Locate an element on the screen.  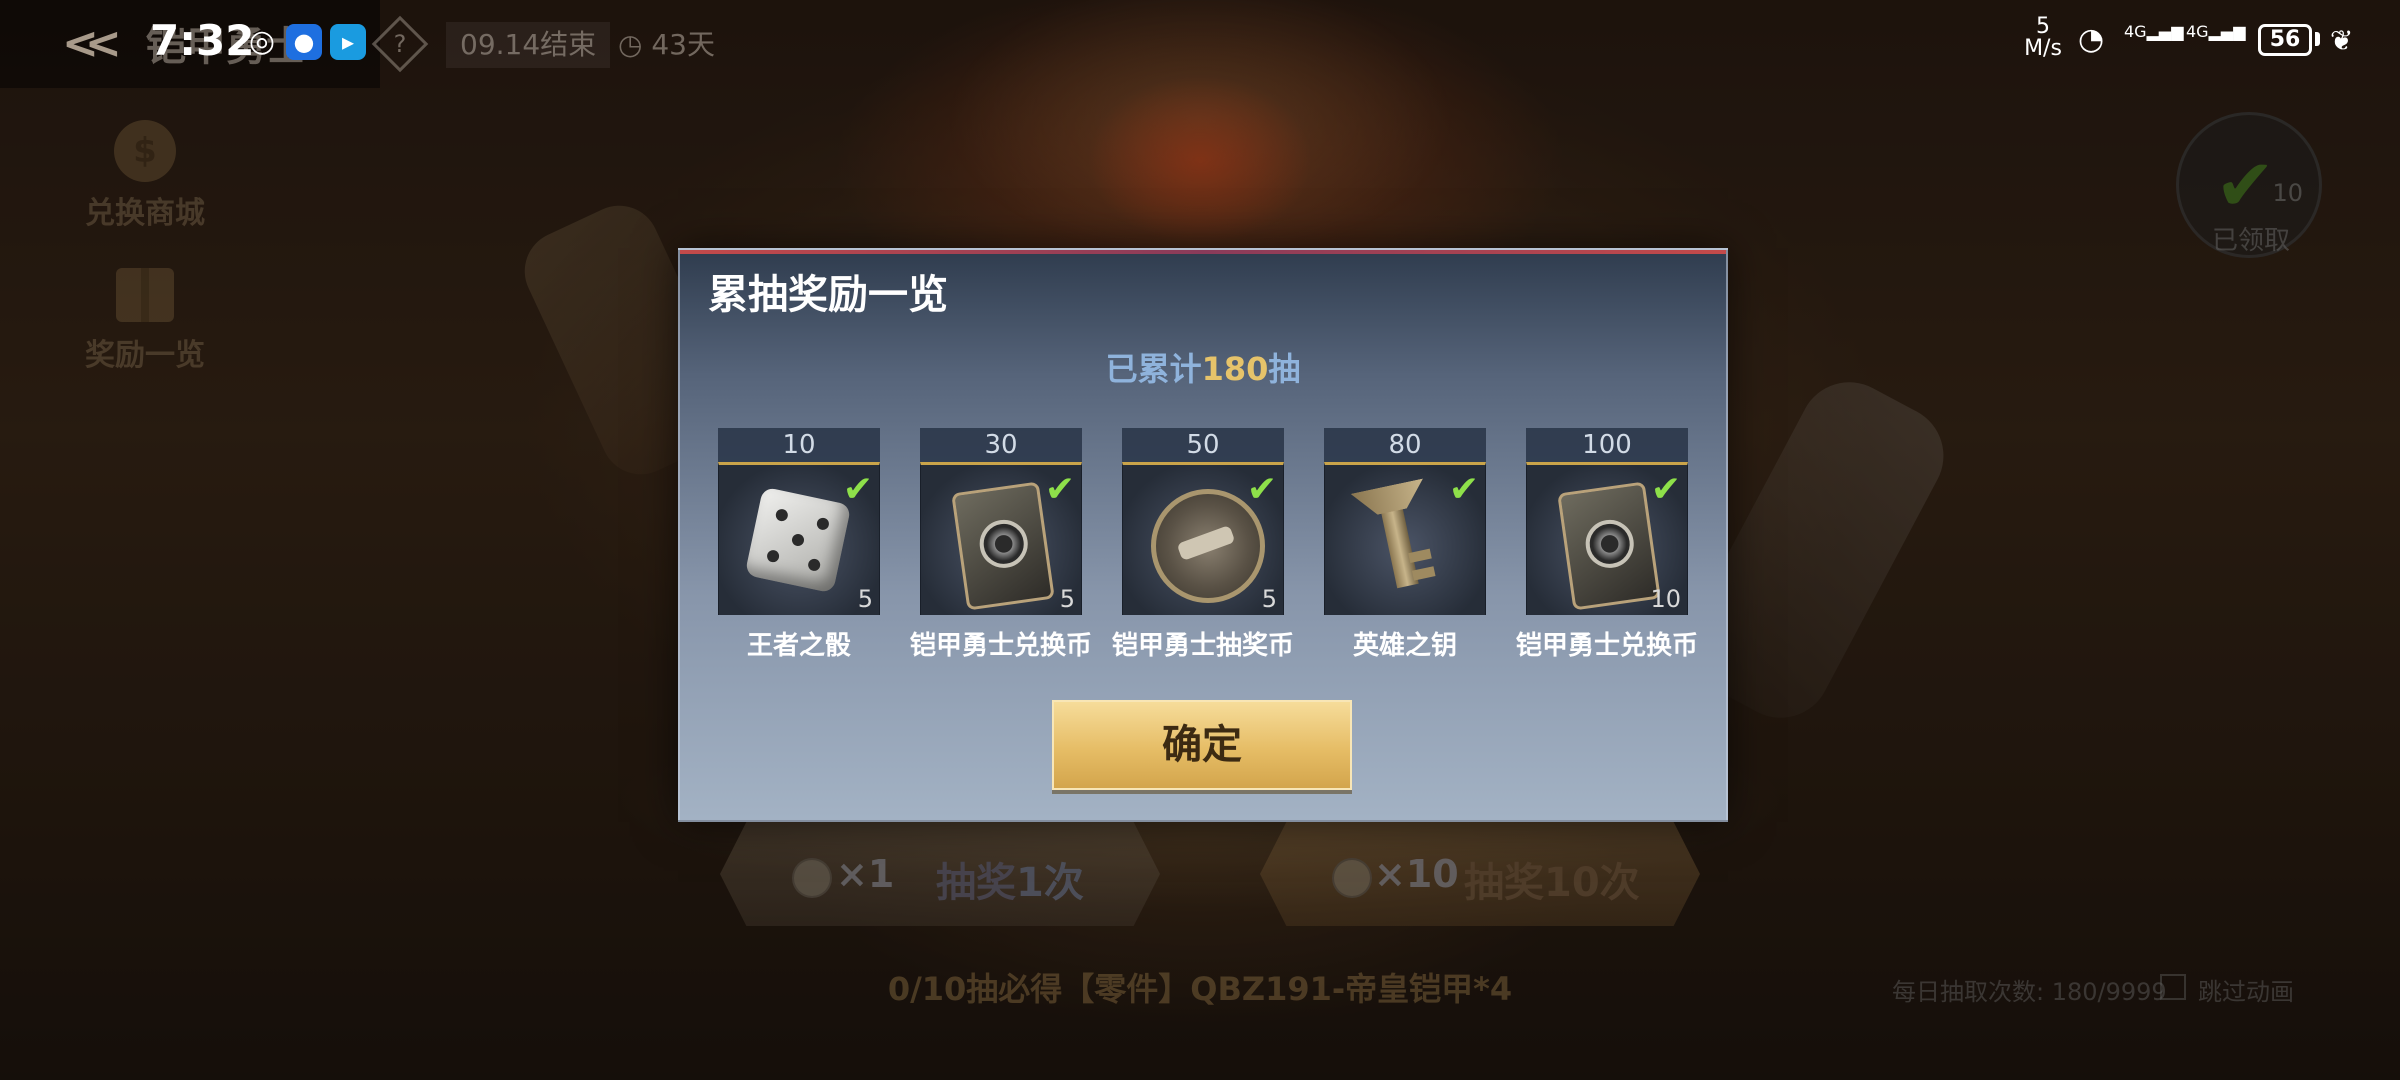
reward-item: 50 ✔ 5 铠甲勇士抽奖币 is located at coordinates (1203, 545).